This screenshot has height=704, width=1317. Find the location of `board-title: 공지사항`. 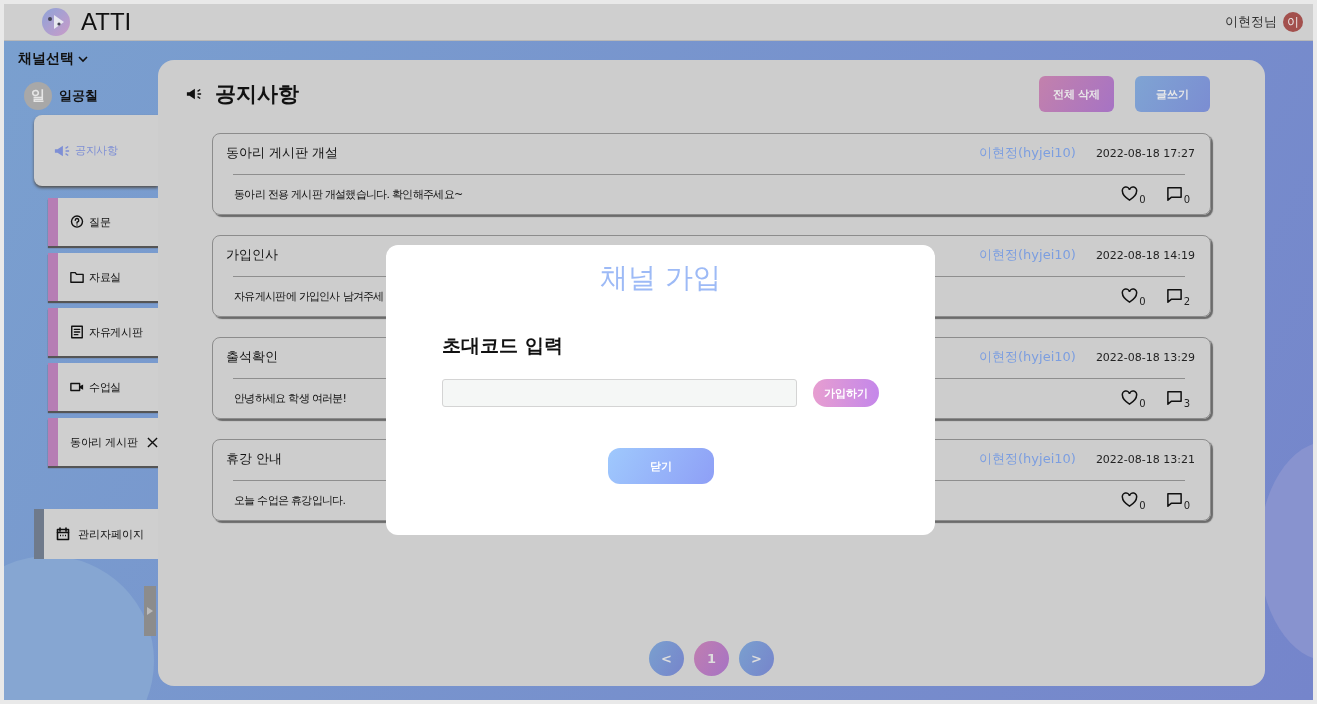

board-title: 공지사항 is located at coordinates (257, 94).